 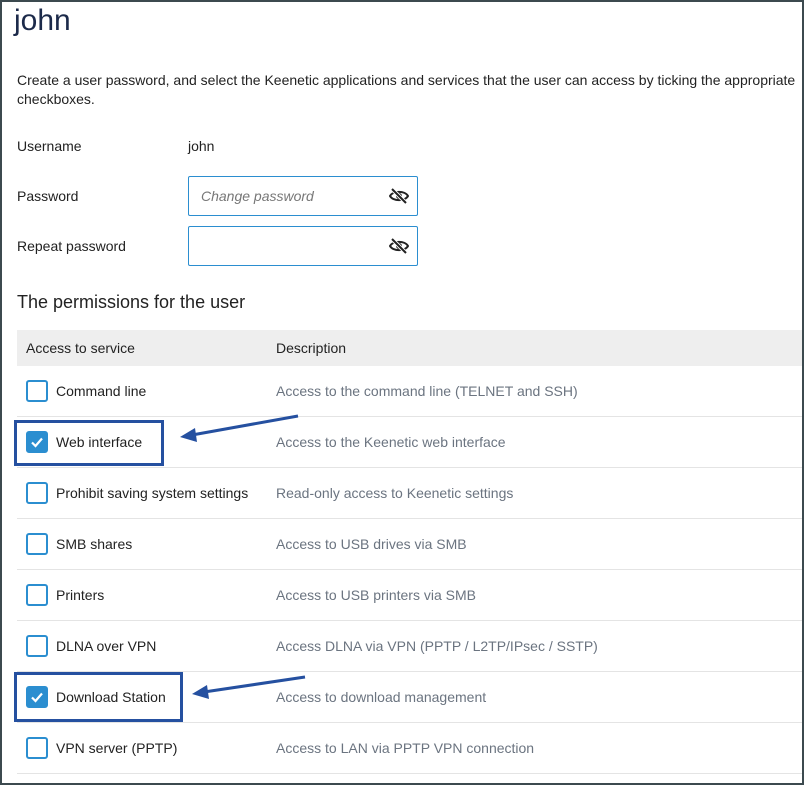 I want to click on permission-name: DLNA over VPN, so click(x=106, y=646).